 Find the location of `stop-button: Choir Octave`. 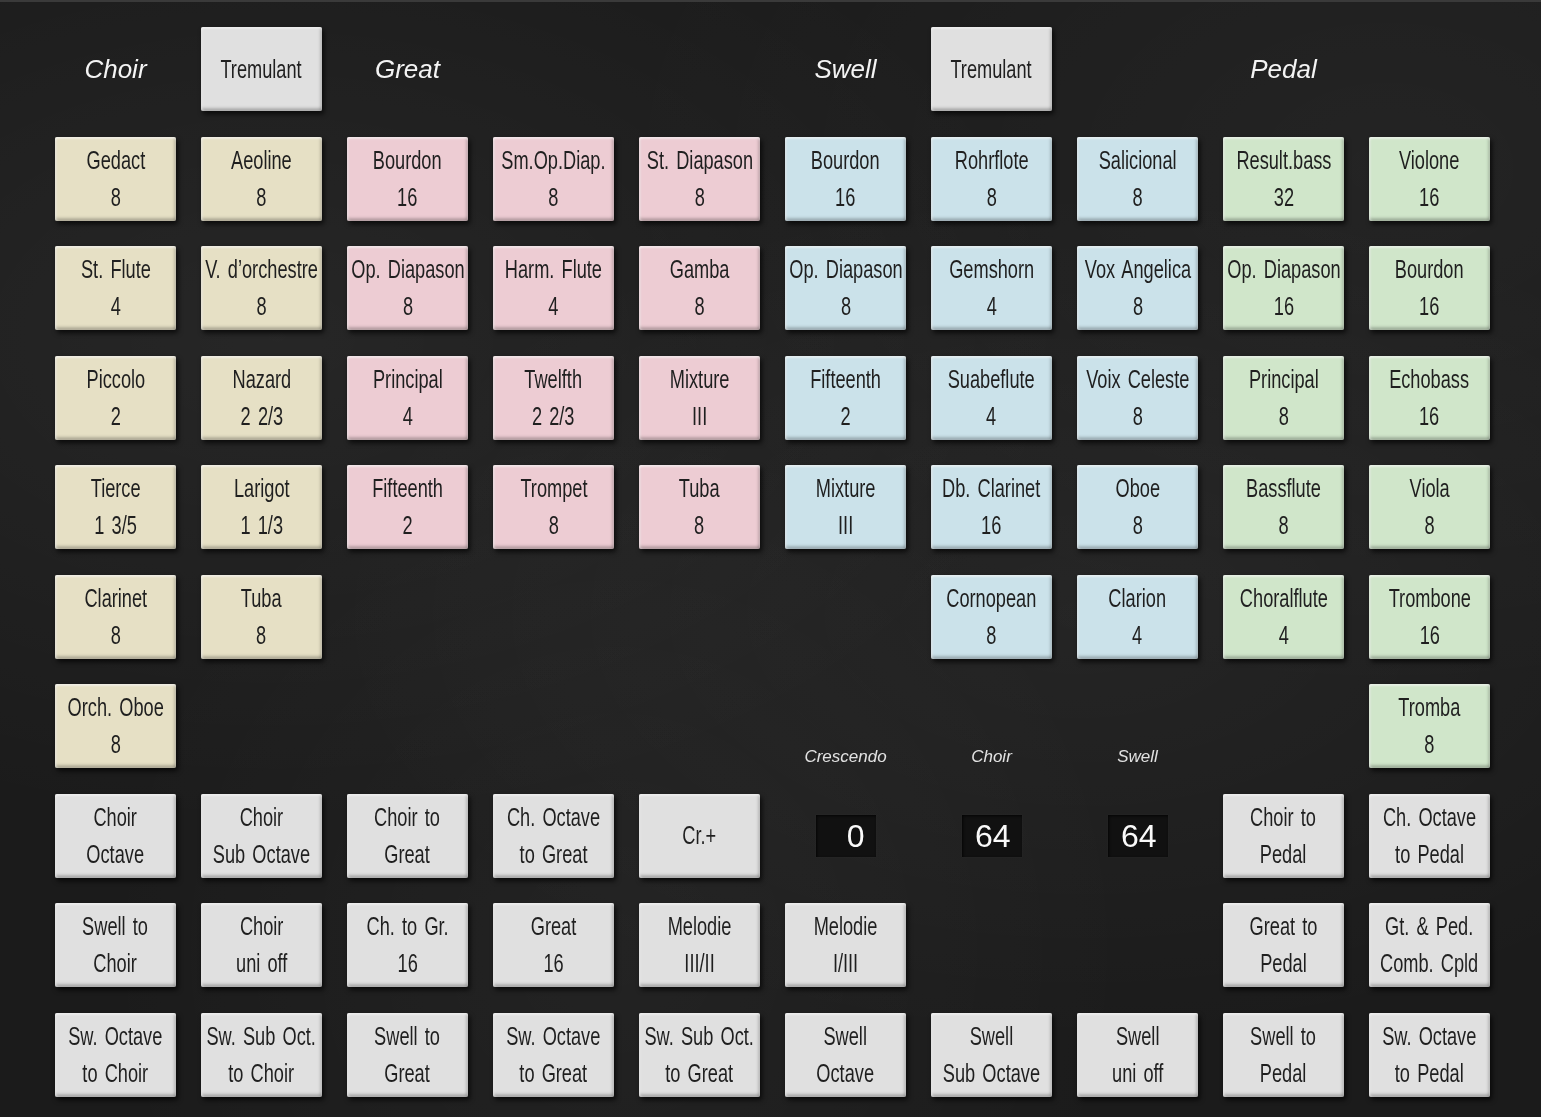

stop-button: Choir Octave is located at coordinates (115, 835).